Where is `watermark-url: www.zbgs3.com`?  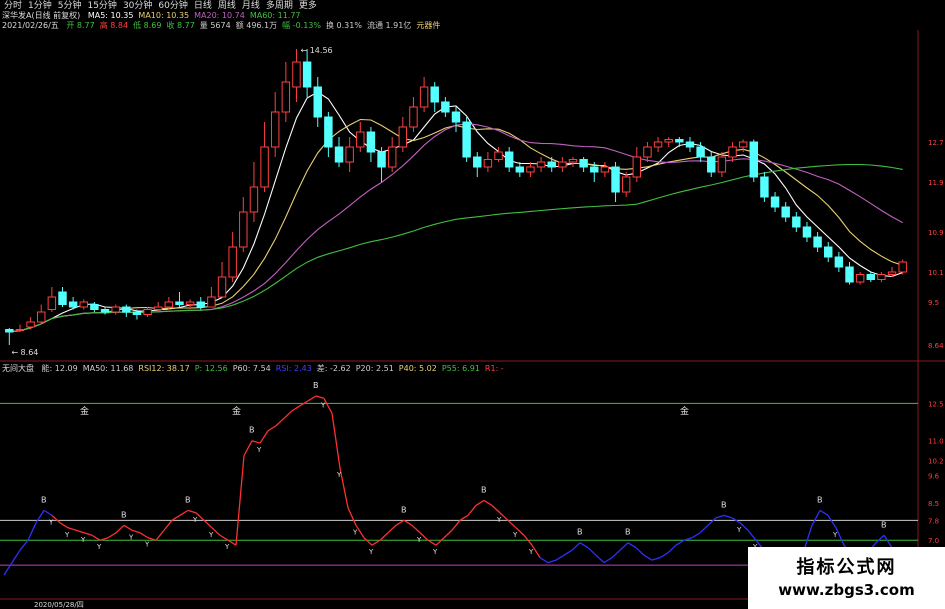
watermark-url: www.zbgs3.com is located at coordinates (846, 590).